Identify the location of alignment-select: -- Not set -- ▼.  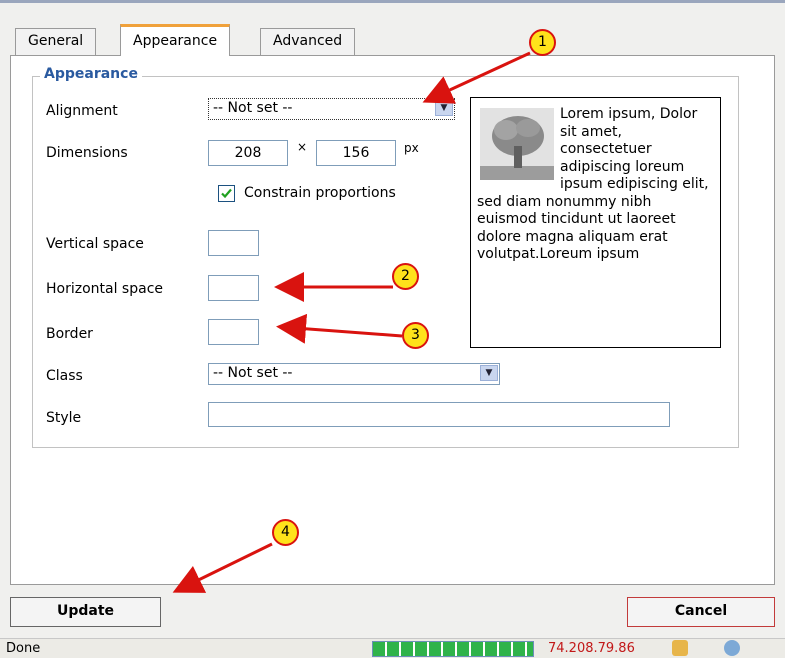
(331, 109).